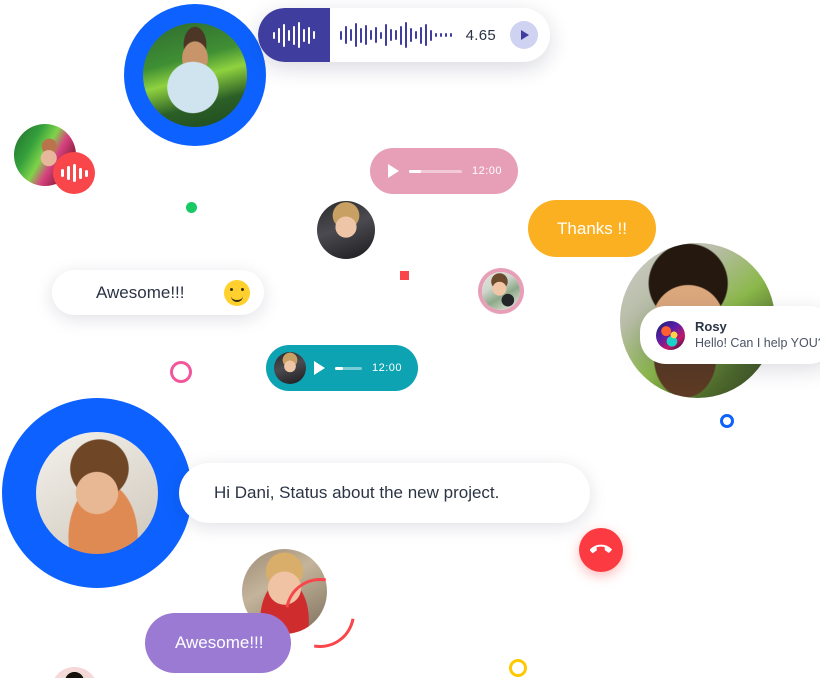 The height and width of the screenshot is (678, 820). I want to click on voice-message-pink: 12:00, so click(444, 171).